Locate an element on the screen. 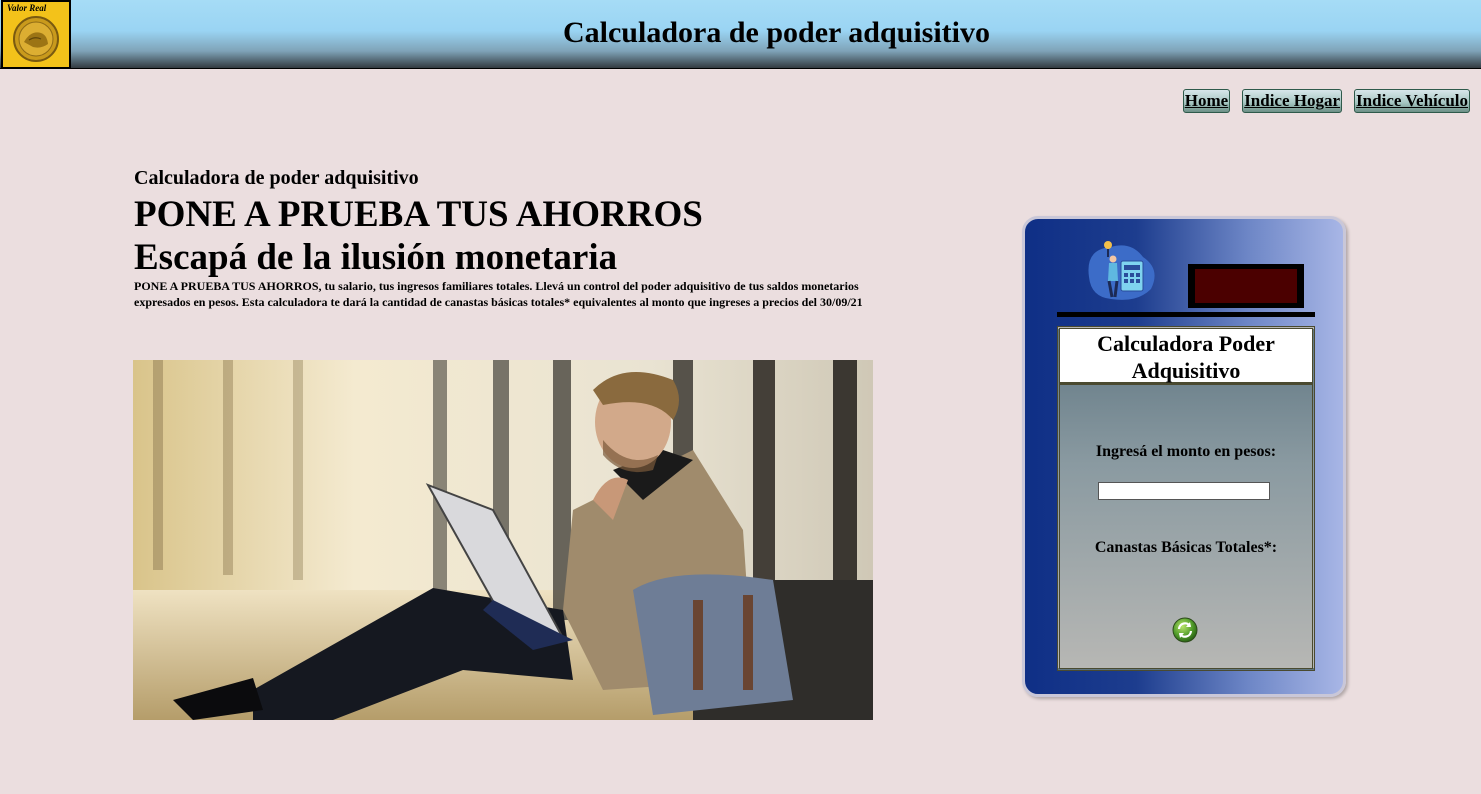 The image size is (1481, 794). person-calculator-illustration is located at coordinates (1121, 270).